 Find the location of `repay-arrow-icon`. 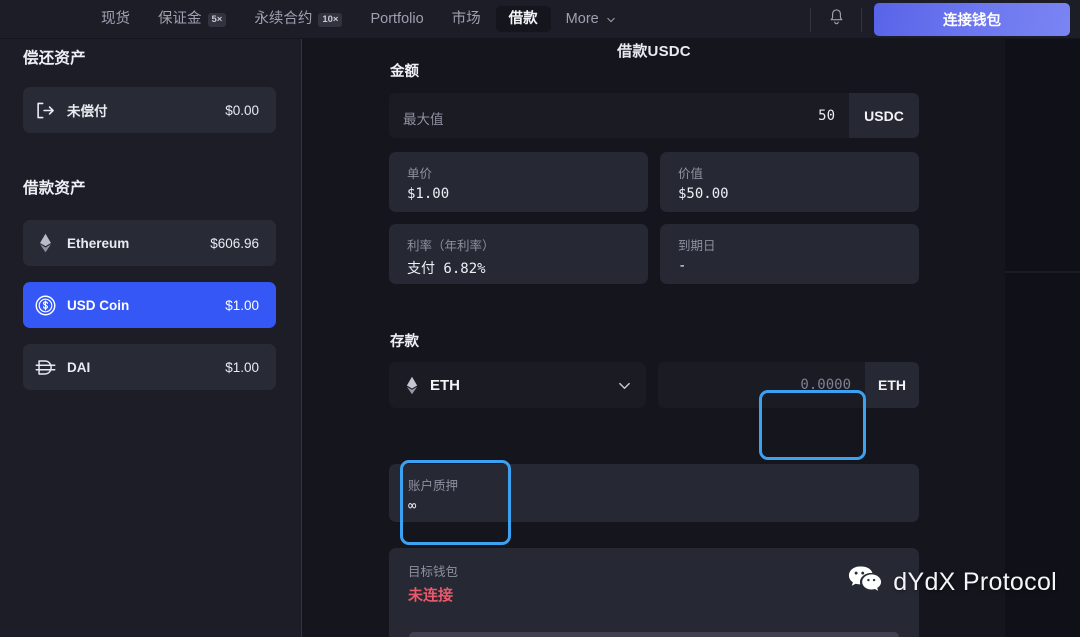

repay-arrow-icon is located at coordinates (45, 110).